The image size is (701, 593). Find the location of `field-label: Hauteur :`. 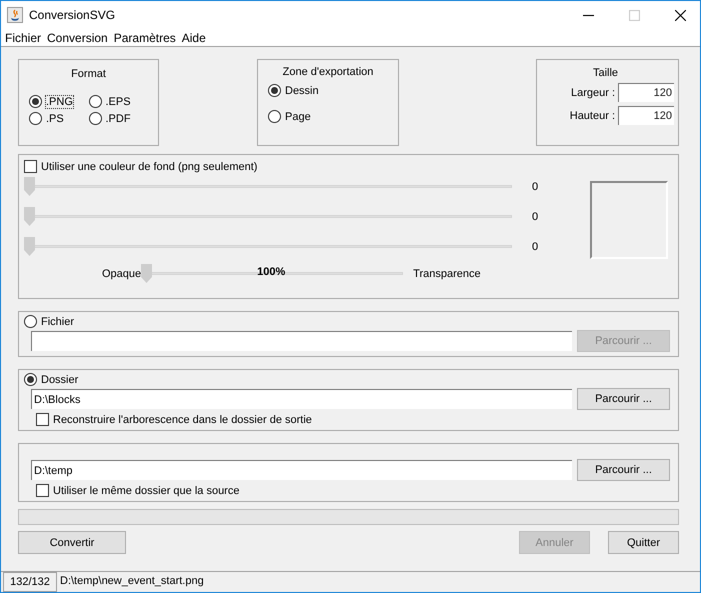

field-label: Hauteur : is located at coordinates (592, 116).